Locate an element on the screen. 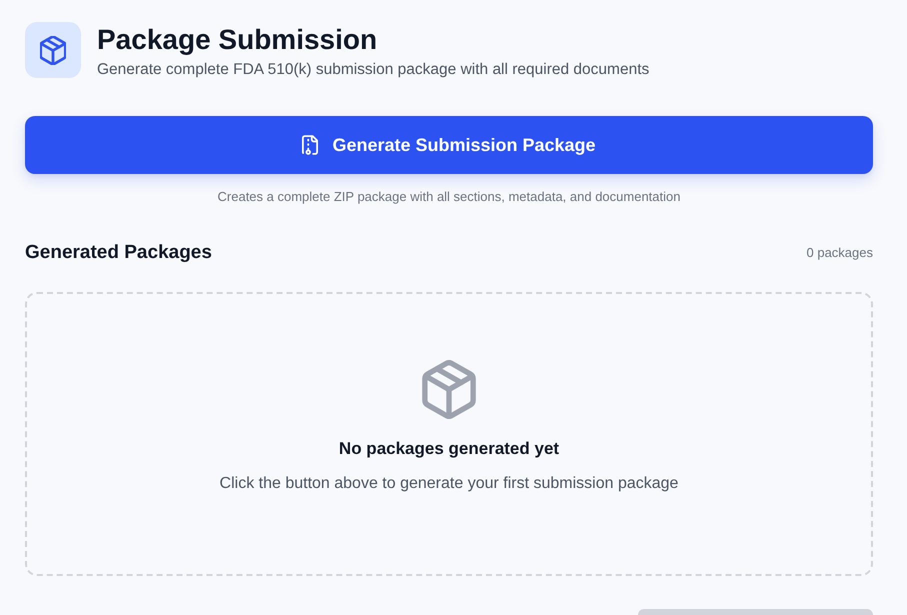  cut-off-button is located at coordinates (755, 612).